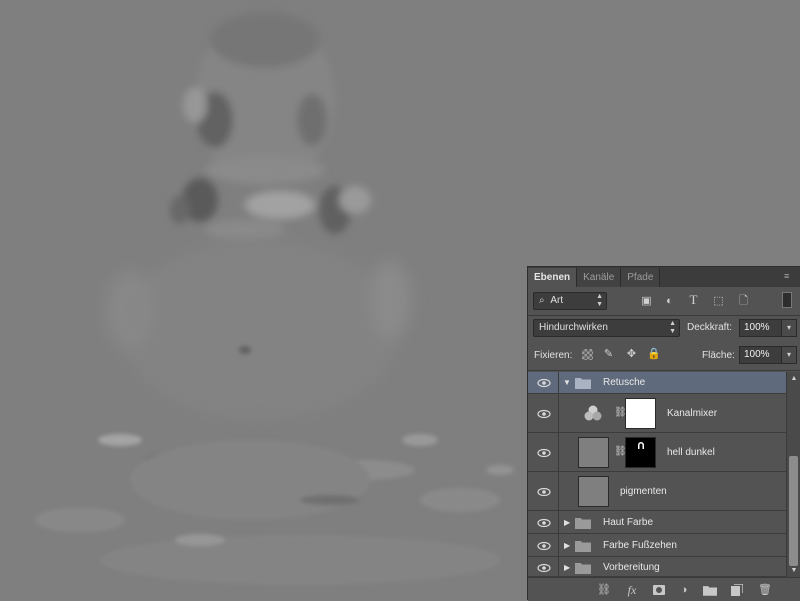  I want to click on add-mask-icon, so click(659, 590).